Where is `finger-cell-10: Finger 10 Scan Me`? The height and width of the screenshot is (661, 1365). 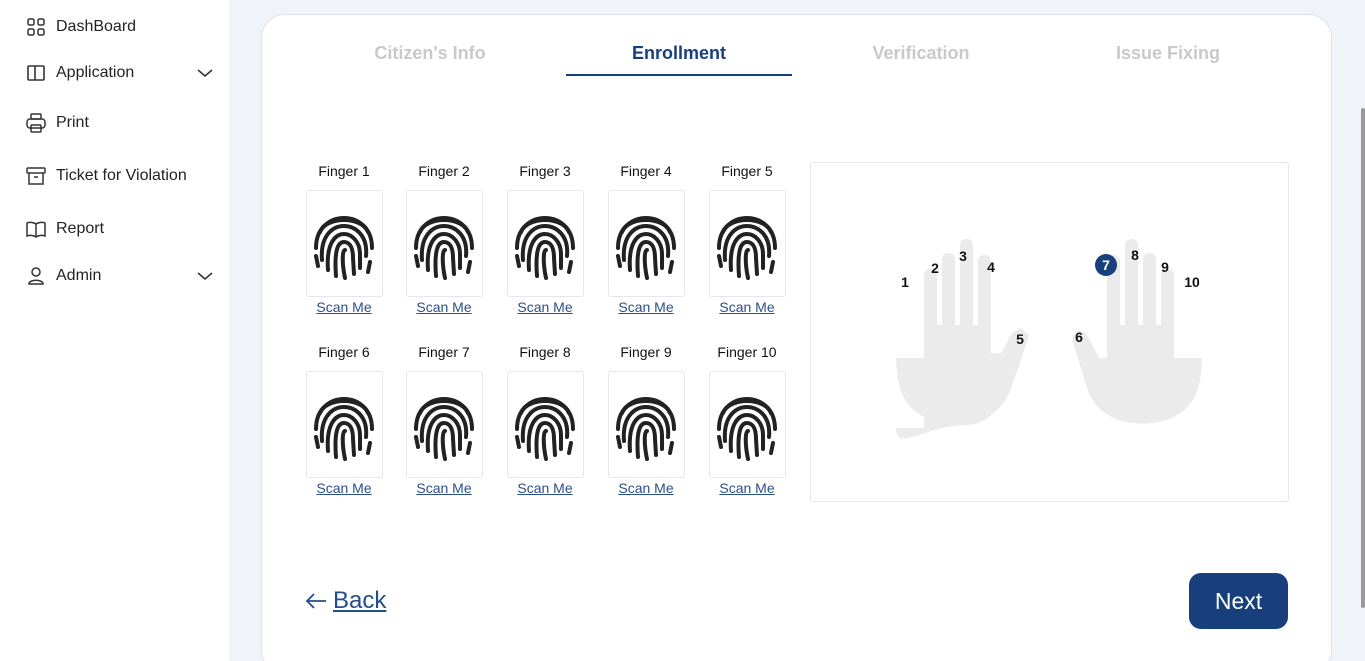
finger-cell-10: Finger 10 Scan Me is located at coordinates (747, 419).